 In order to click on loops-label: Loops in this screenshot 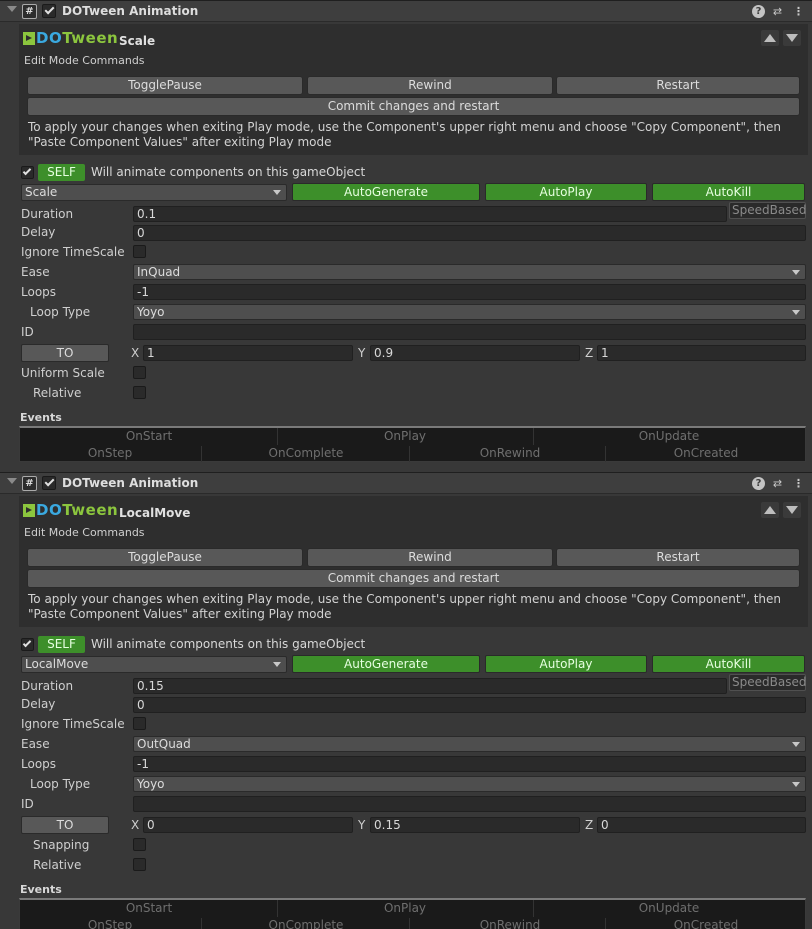, I will do `click(39, 764)`.